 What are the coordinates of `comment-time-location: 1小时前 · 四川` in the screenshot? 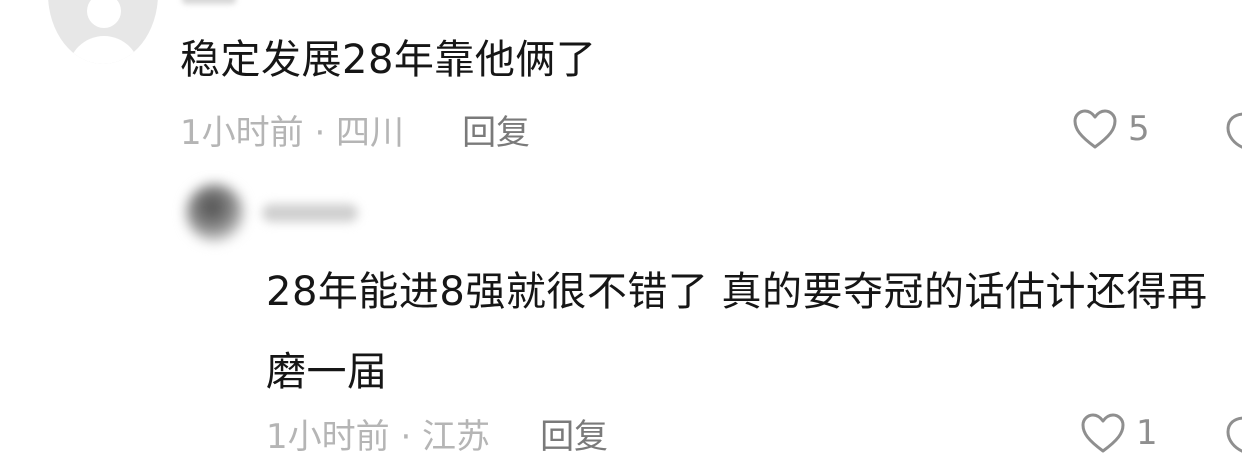 It's located at (292, 132).